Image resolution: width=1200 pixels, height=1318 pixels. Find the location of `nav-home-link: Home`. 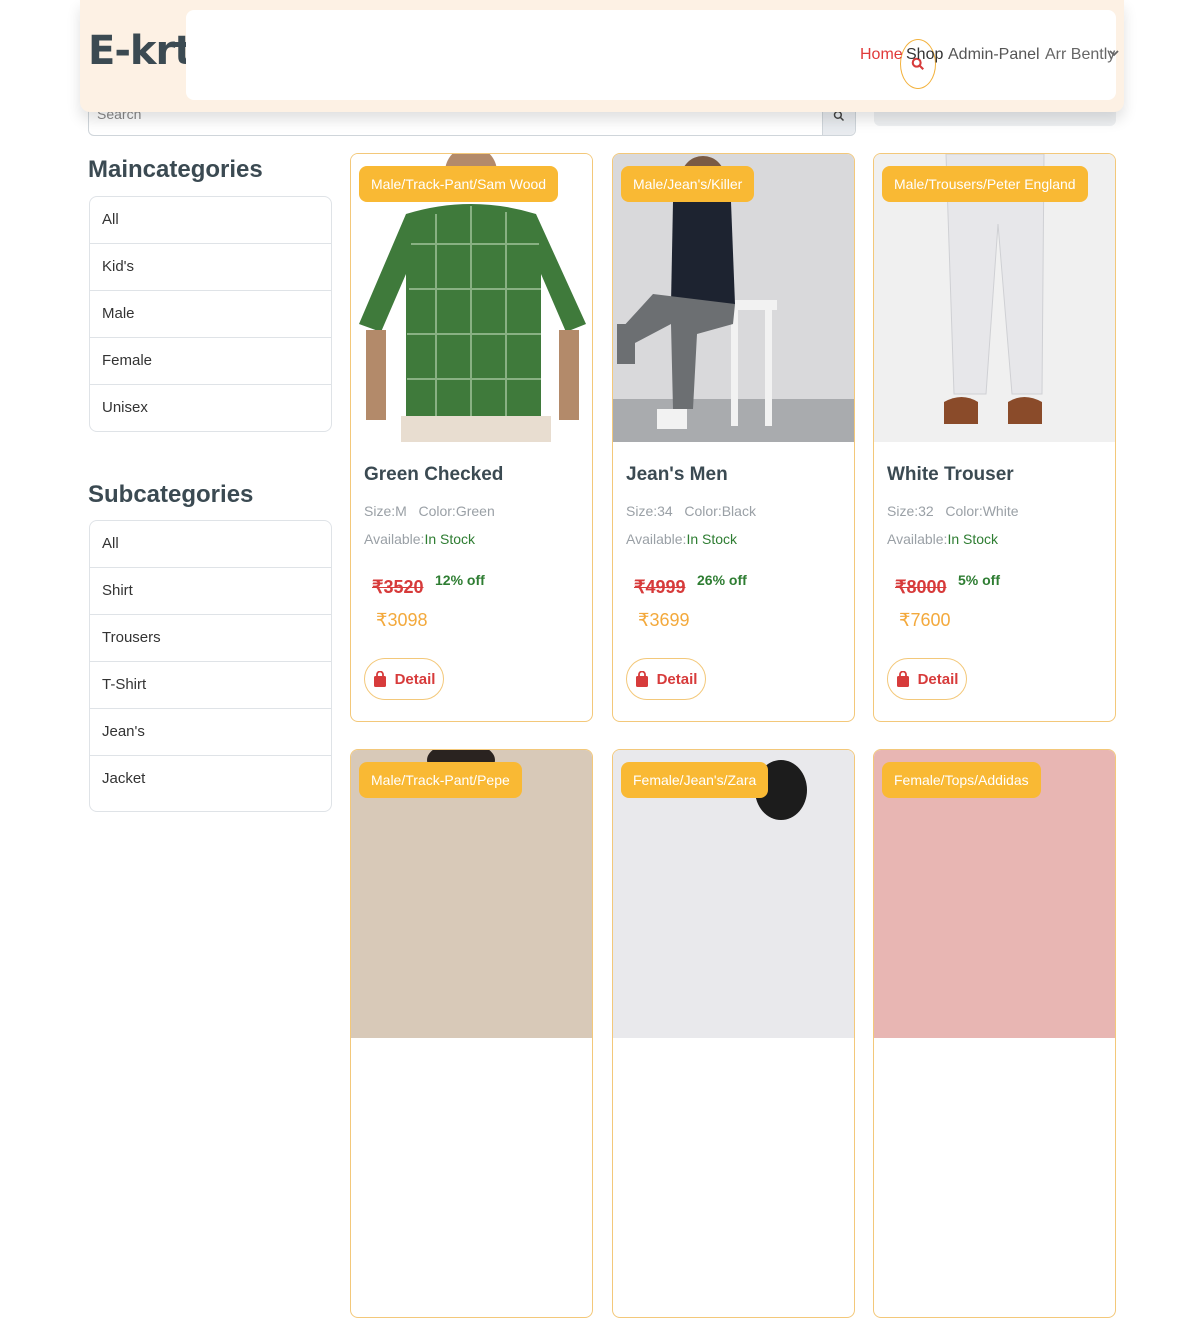

nav-home-link: Home is located at coordinates (881, 55).